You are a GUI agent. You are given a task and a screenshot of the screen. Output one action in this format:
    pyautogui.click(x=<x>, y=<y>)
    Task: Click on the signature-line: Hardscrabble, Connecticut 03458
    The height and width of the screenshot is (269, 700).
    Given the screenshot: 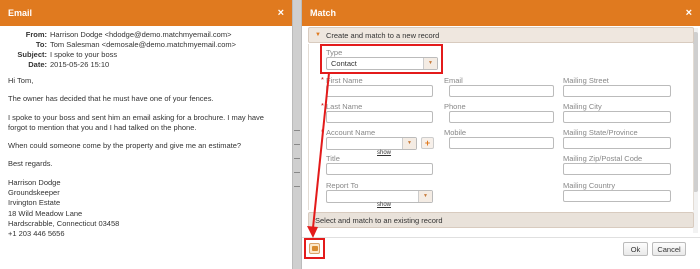 What is the action you would take?
    pyautogui.click(x=64, y=223)
    